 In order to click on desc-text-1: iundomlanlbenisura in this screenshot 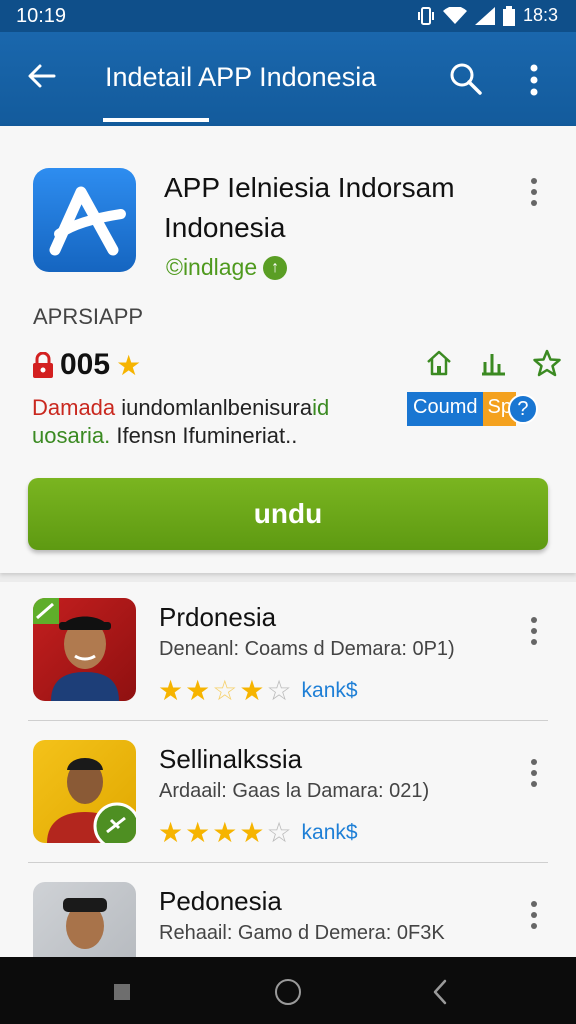, I will do `click(214, 407)`.